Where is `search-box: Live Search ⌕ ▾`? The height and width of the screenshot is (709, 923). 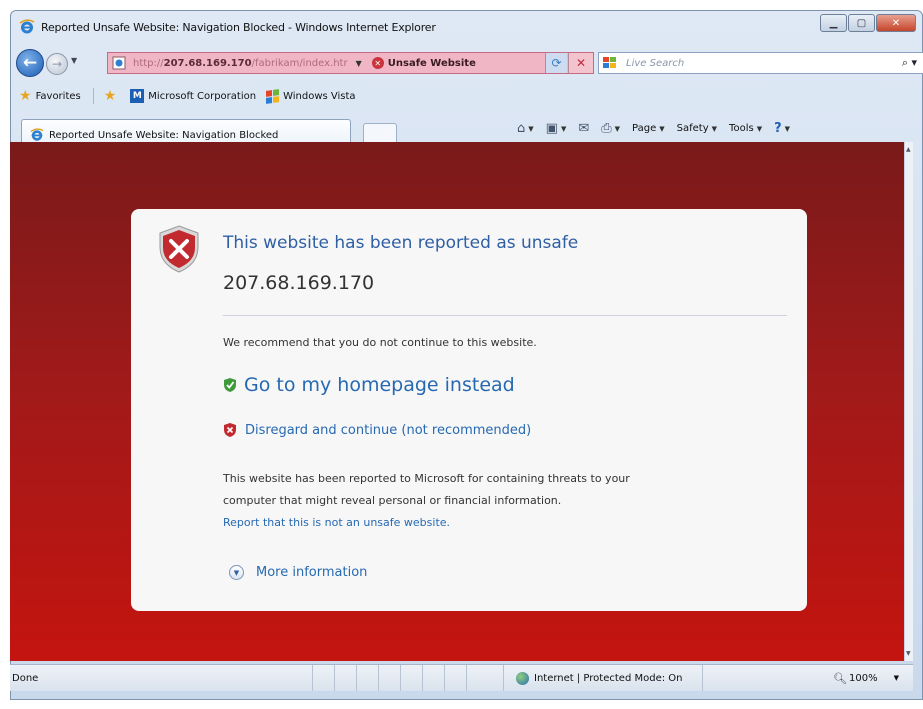
search-box: Live Search ⌕ ▾ is located at coordinates (760, 63).